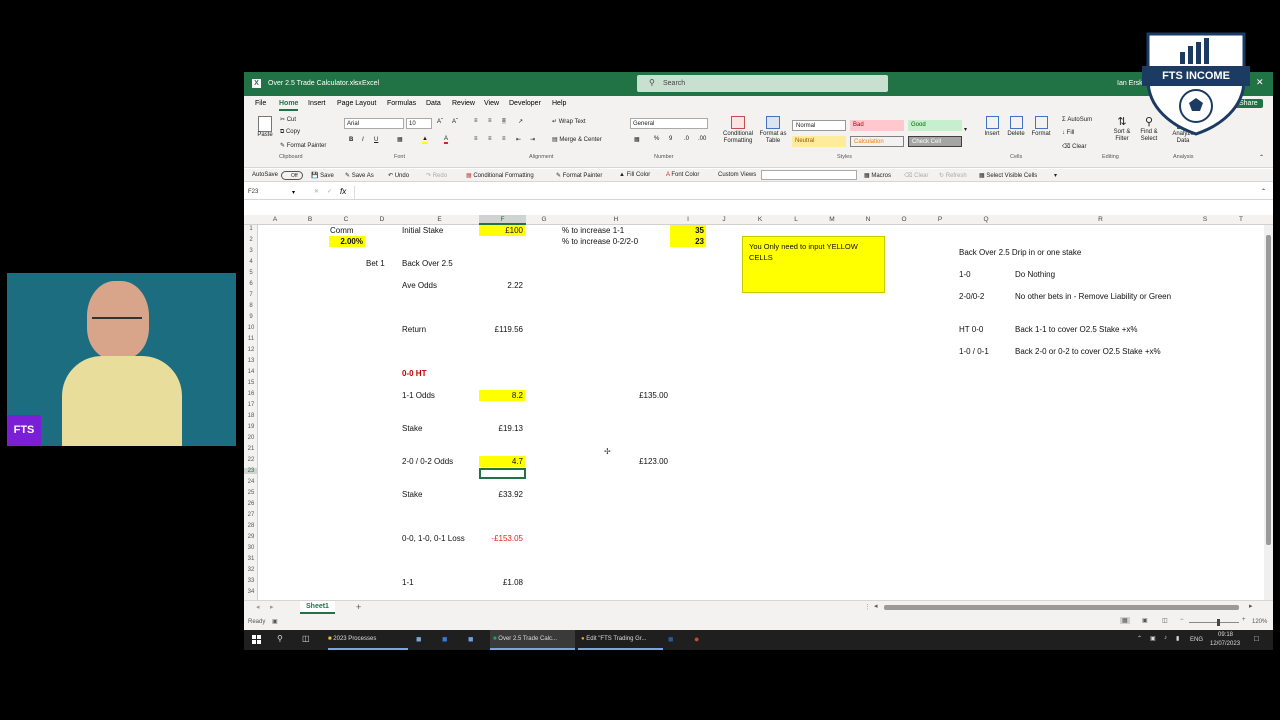 Image resolution: width=1280 pixels, height=720 pixels. Describe the element at coordinates (419, 285) in the screenshot. I see `cell-e6: Ave Odds` at that location.